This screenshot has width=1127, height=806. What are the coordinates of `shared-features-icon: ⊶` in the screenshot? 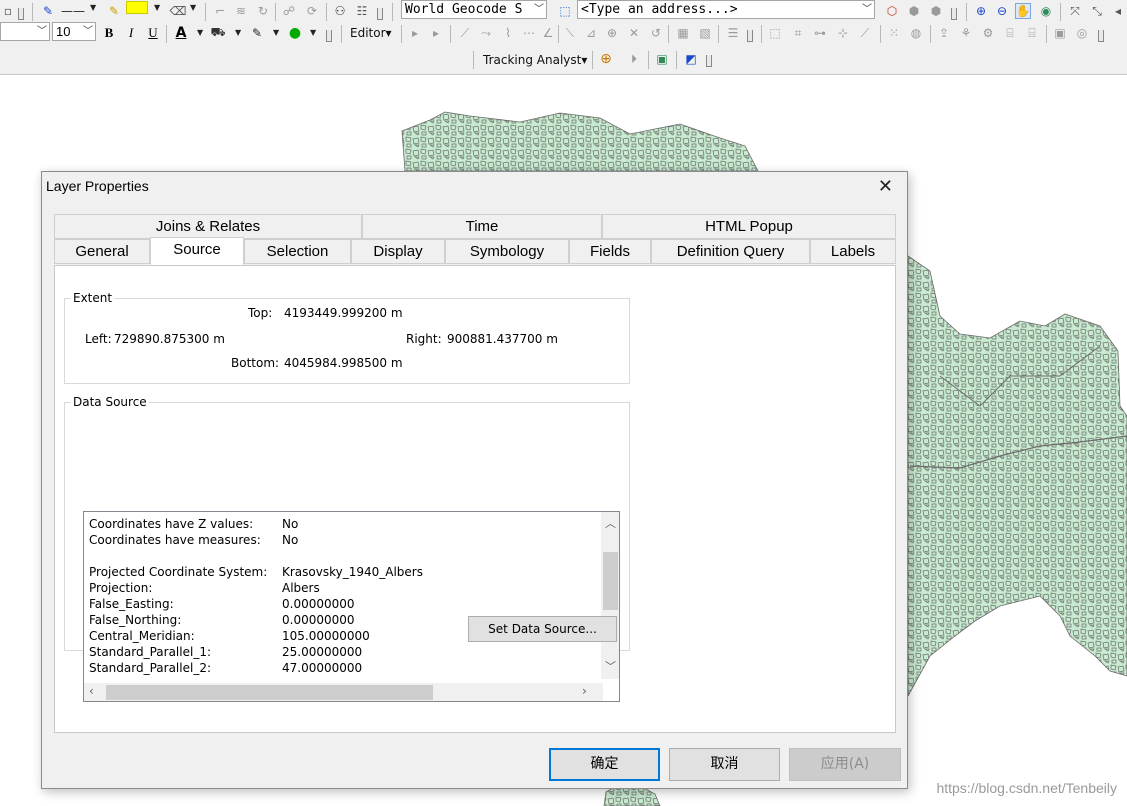 It's located at (820, 33).